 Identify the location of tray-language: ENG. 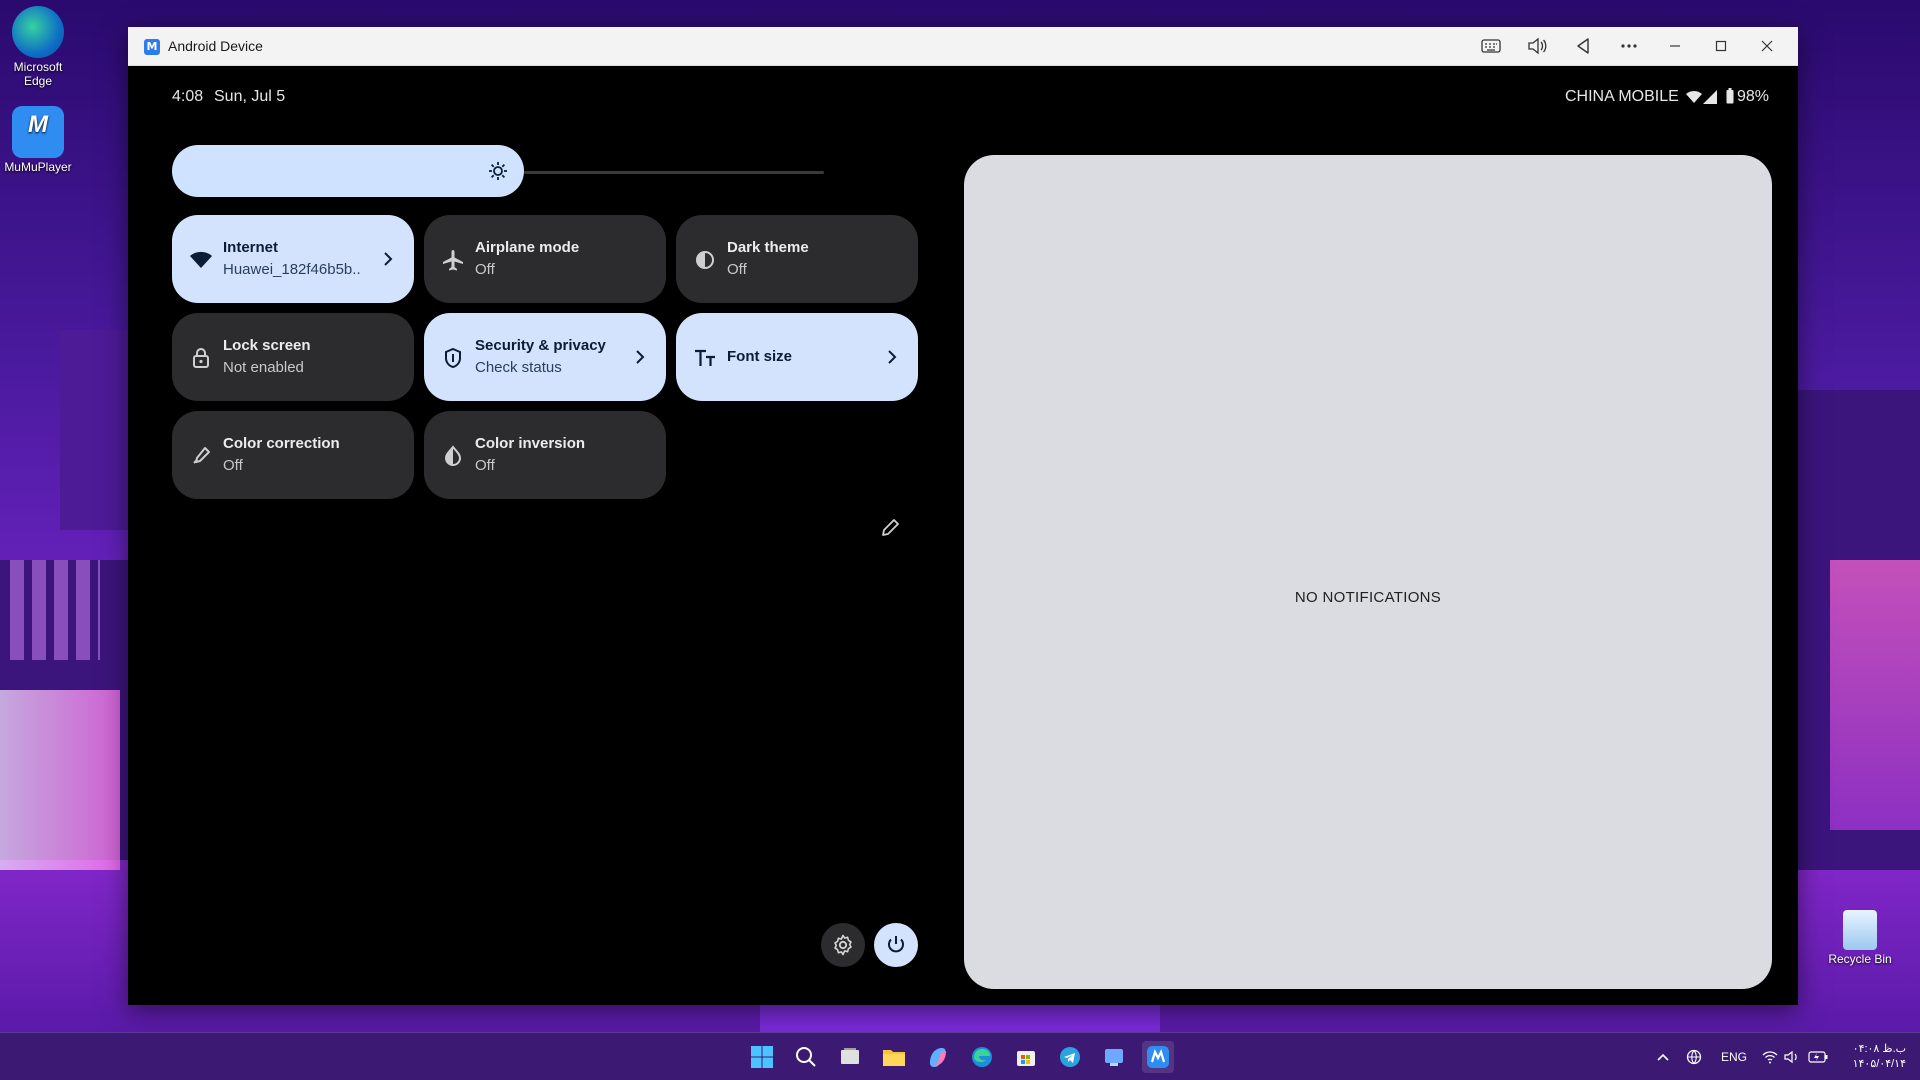
(1734, 1056).